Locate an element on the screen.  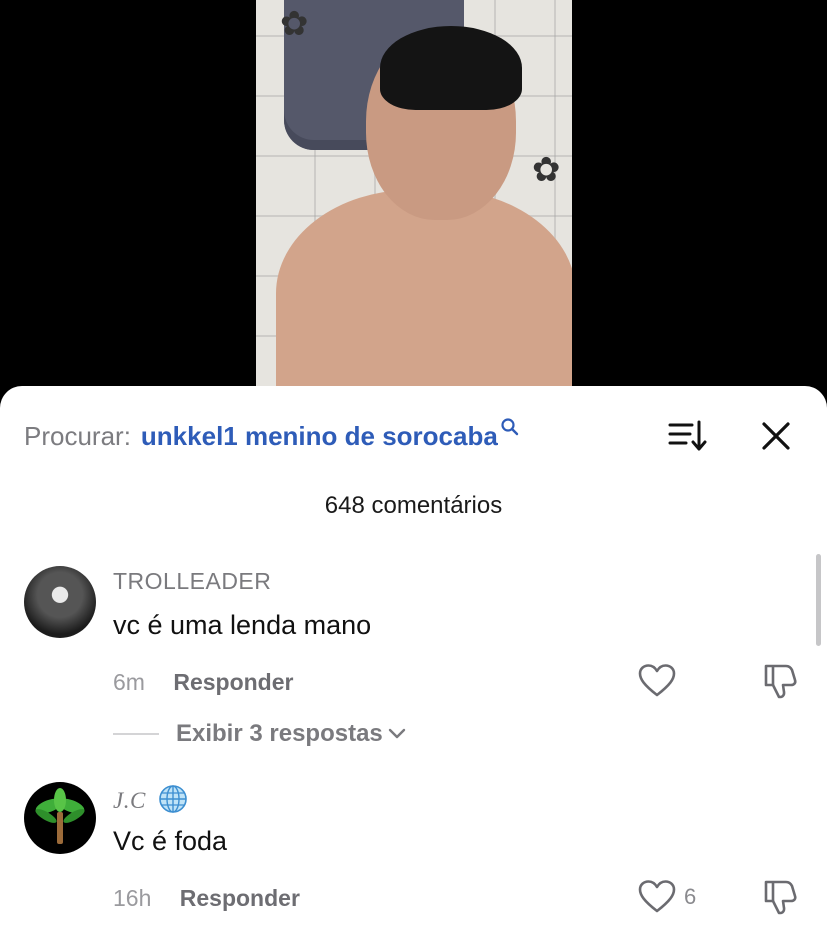
search-icon is located at coordinates (510, 429).